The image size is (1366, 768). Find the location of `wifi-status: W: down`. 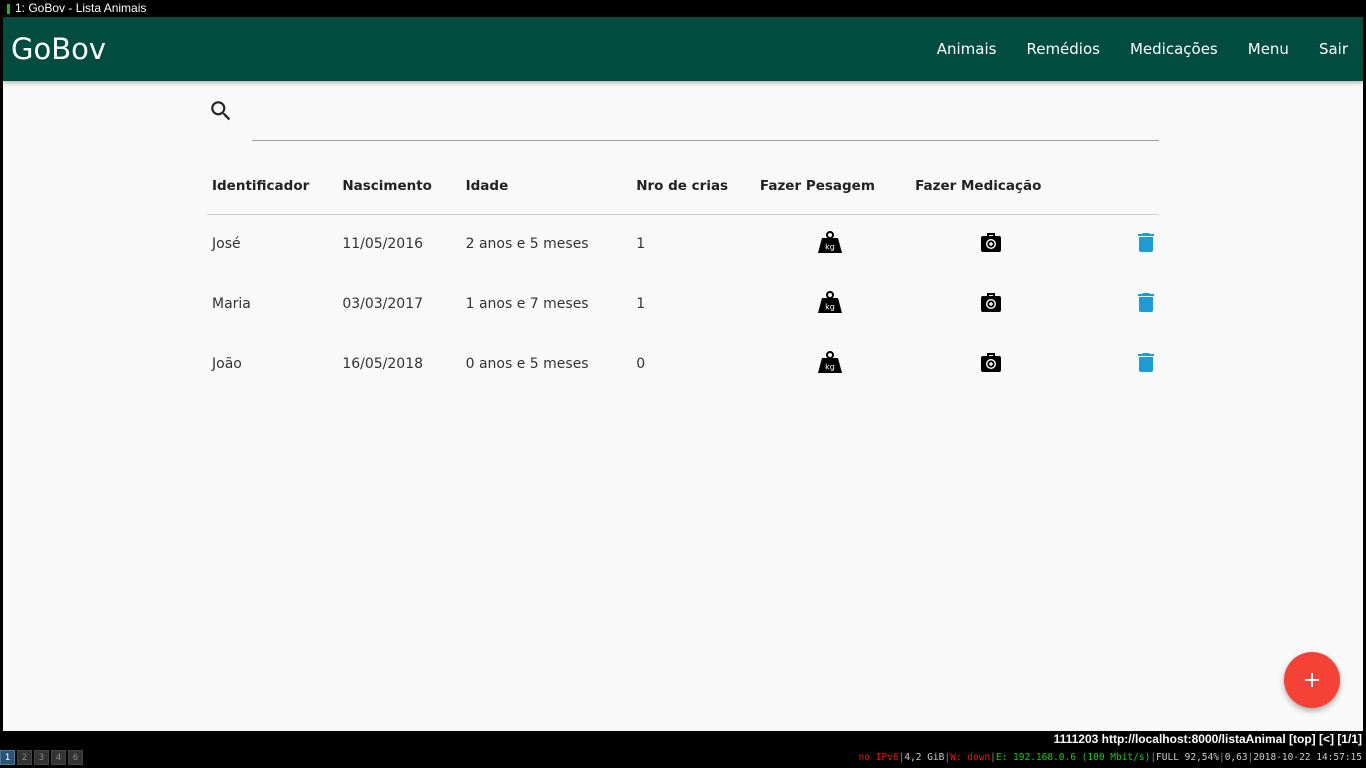

wifi-status: W: down is located at coordinates (970, 757).